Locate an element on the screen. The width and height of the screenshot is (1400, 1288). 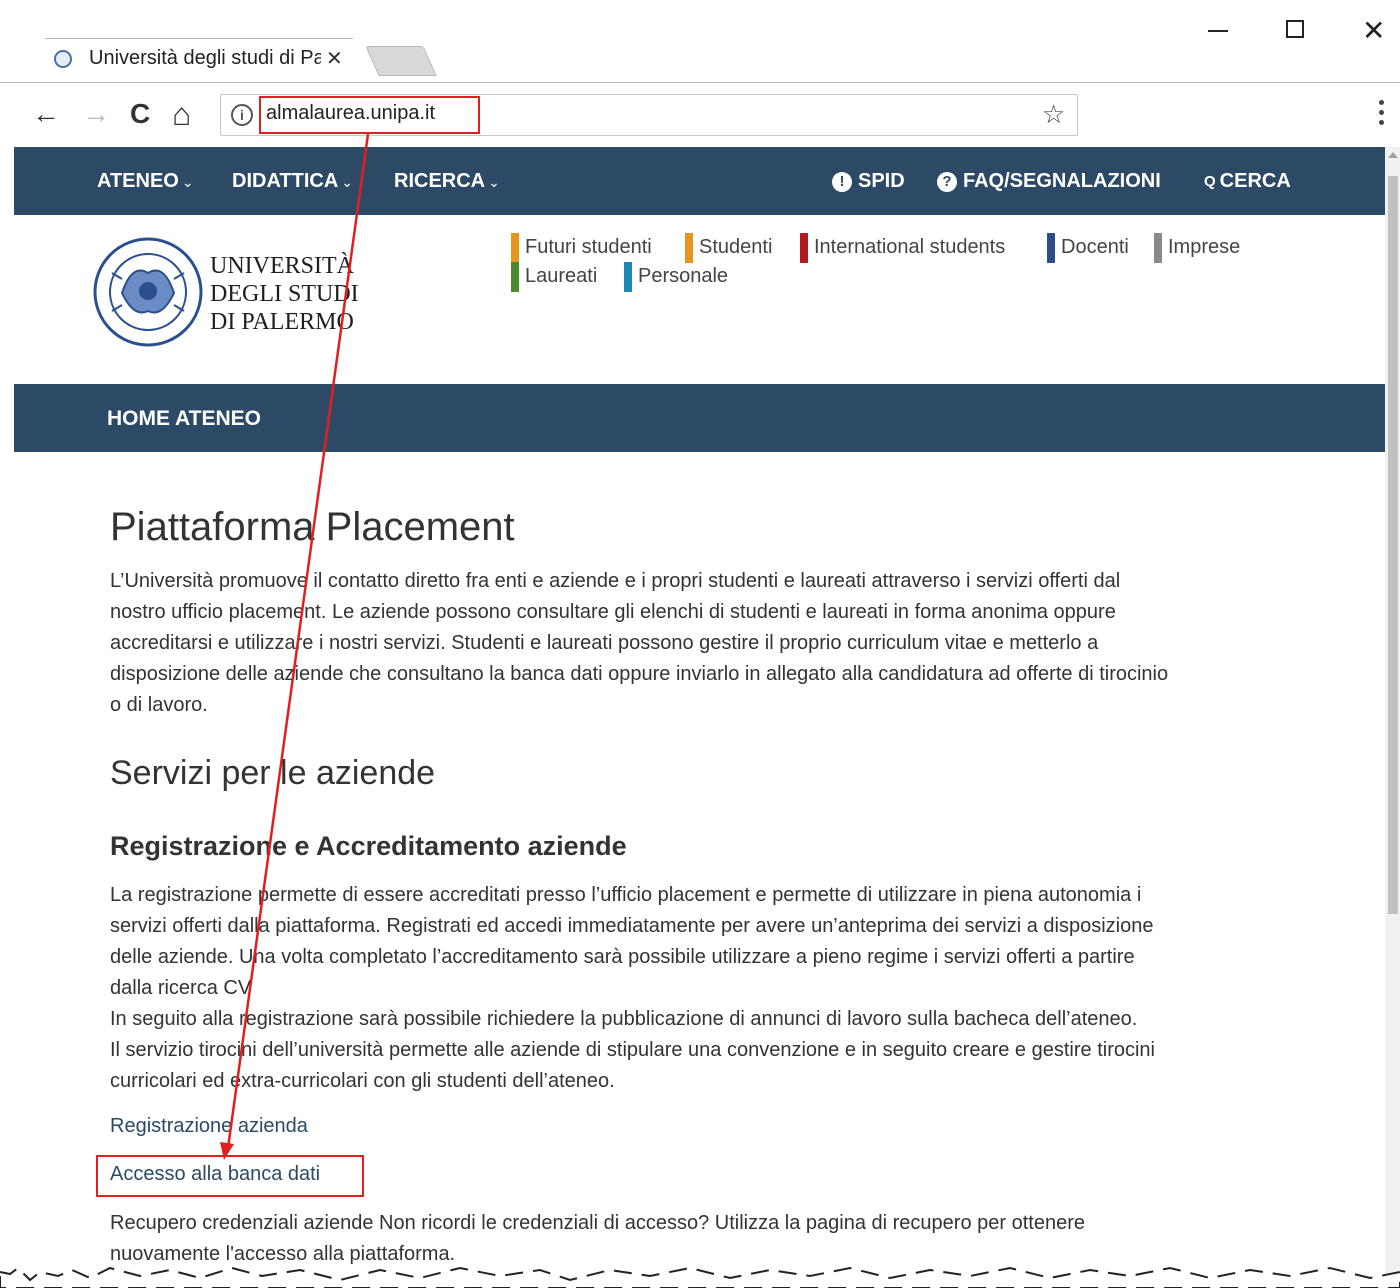
back-icon: ← is located at coordinates (46, 114).